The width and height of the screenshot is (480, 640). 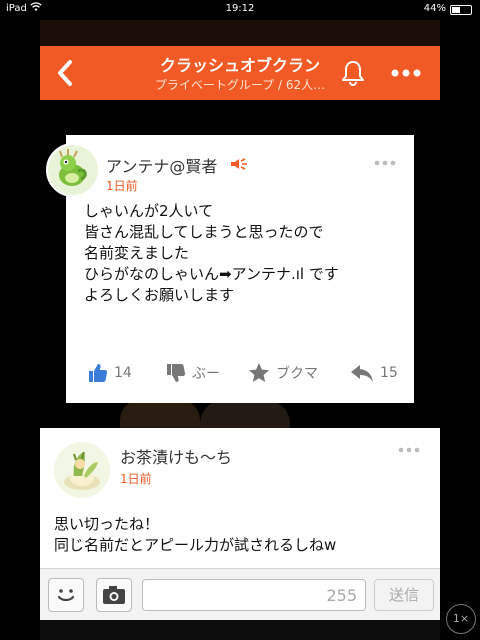 I want to click on post-line: しゃいんが2人いて, so click(x=149, y=211).